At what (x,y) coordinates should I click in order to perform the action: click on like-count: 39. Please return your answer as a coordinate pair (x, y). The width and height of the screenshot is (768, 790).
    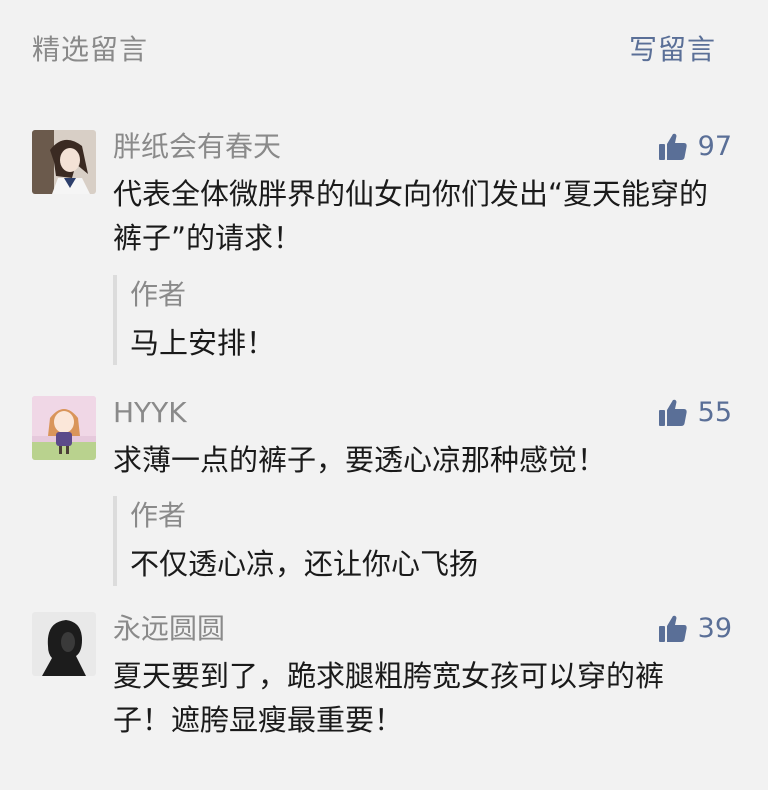
    Looking at the image, I should click on (714, 628).